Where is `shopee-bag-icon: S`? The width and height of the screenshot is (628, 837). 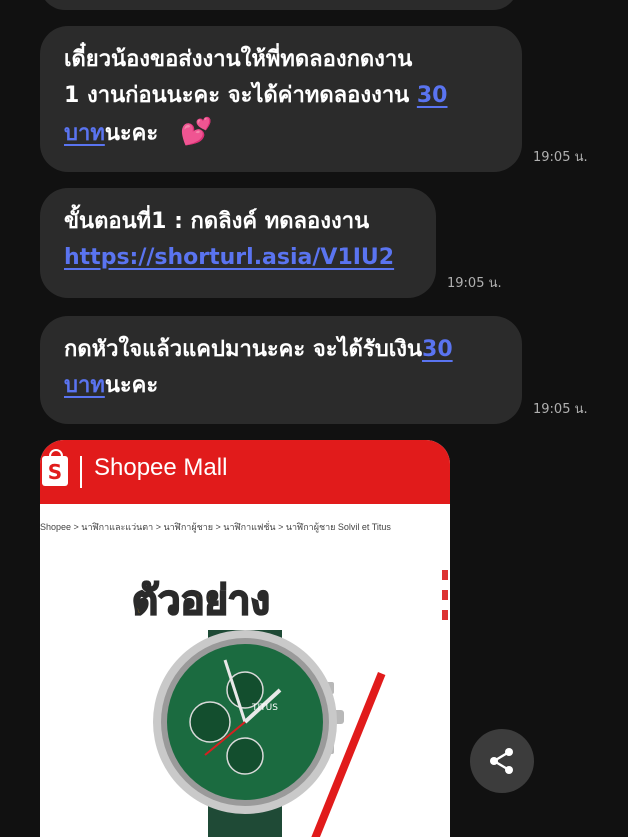 shopee-bag-icon: S is located at coordinates (55, 467).